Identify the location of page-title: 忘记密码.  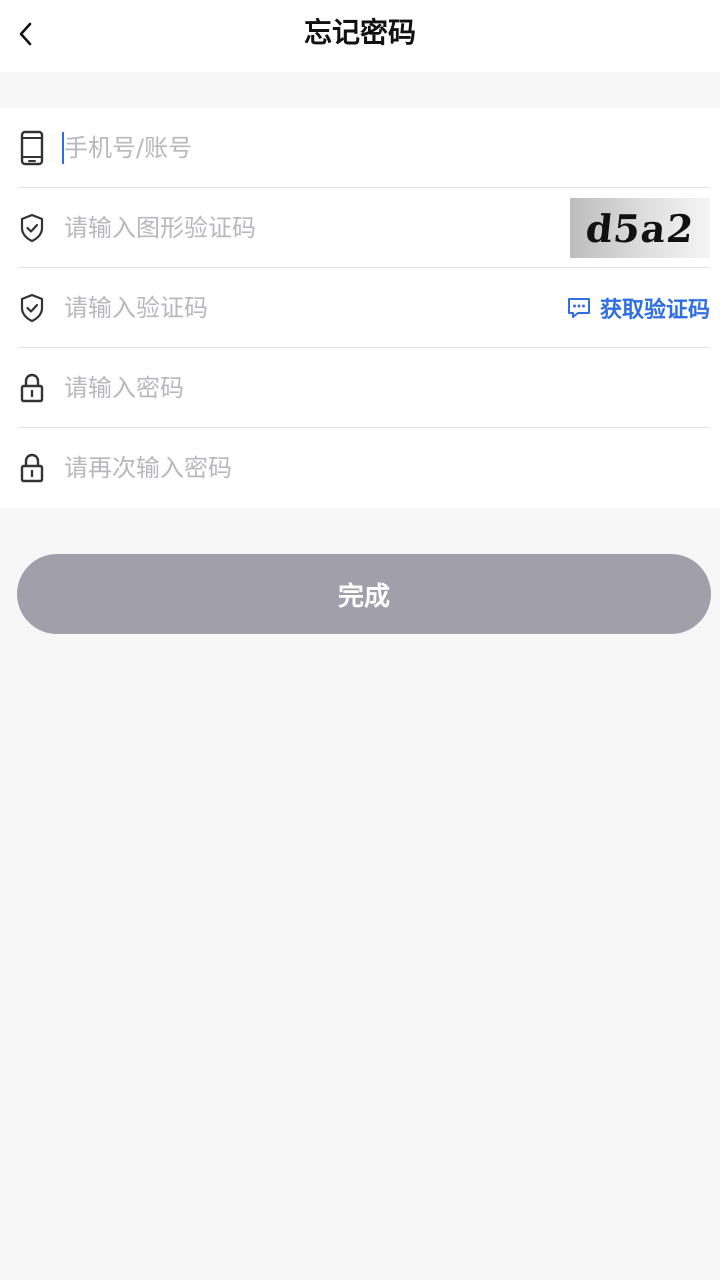
(359, 32).